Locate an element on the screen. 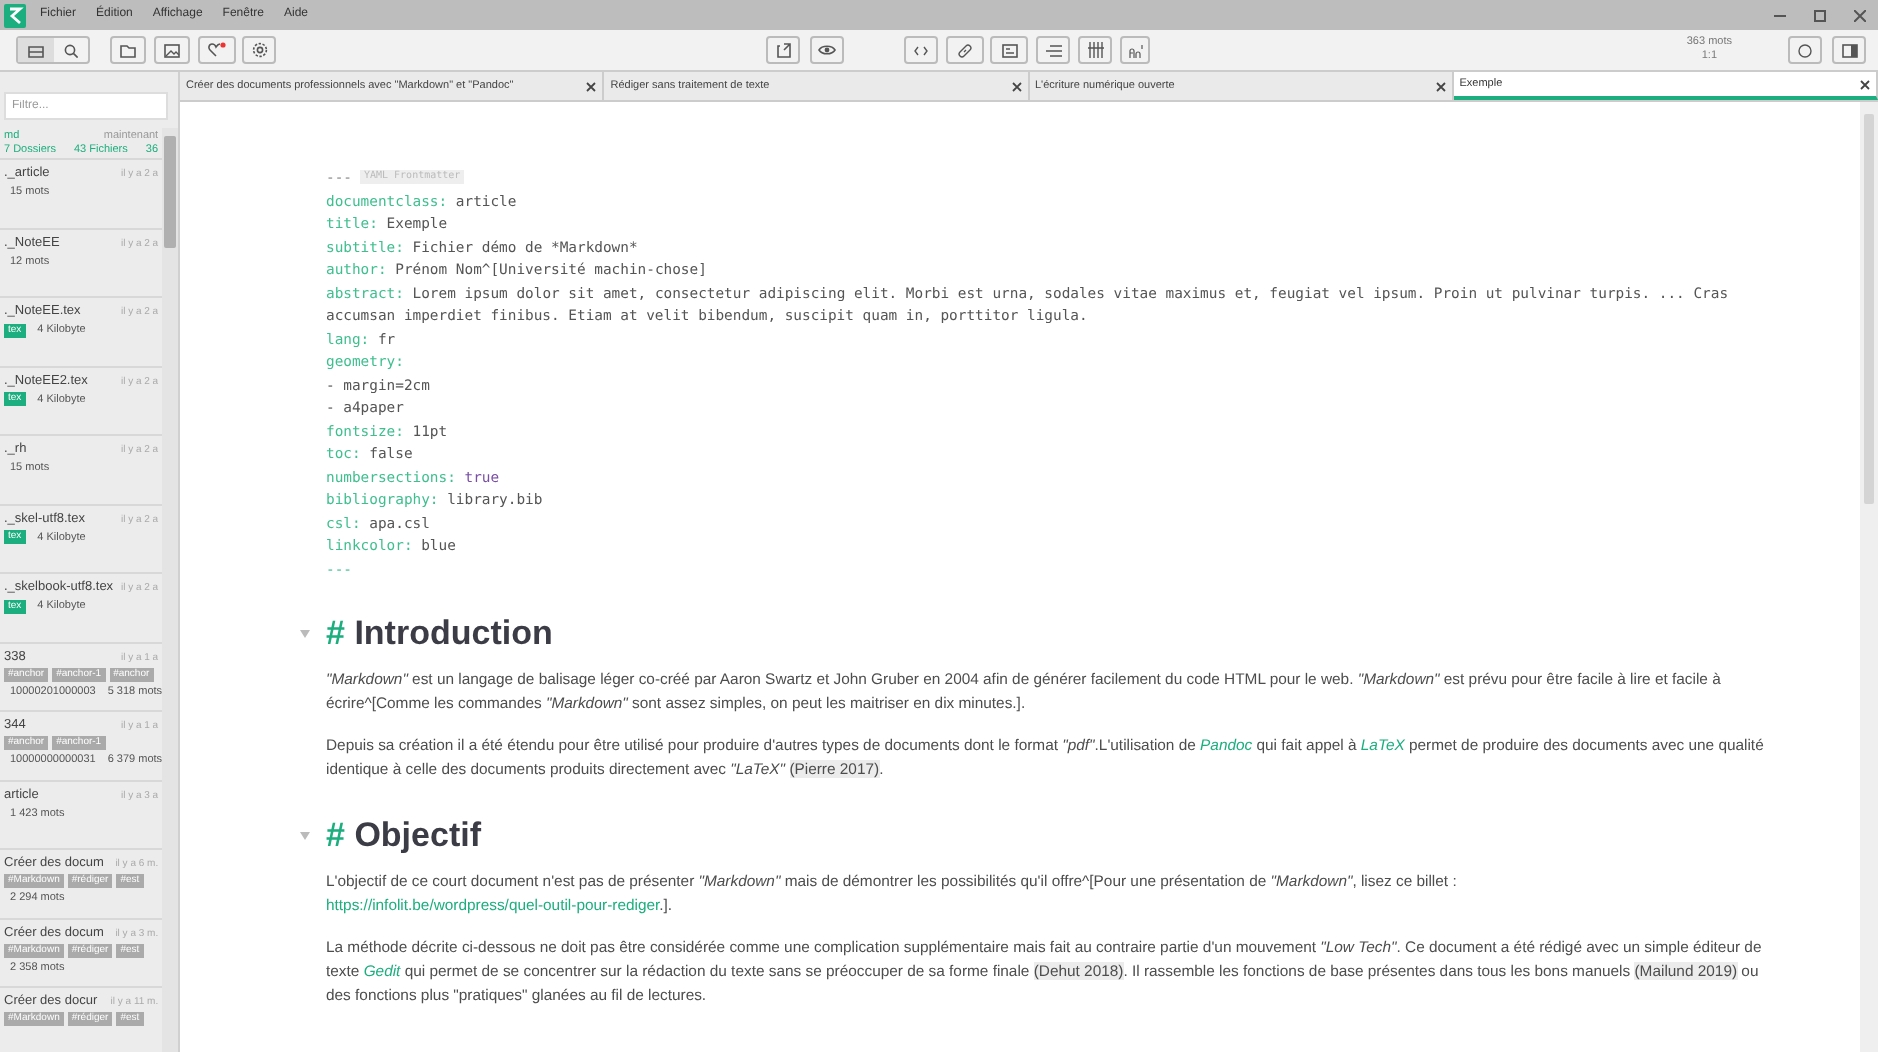 The height and width of the screenshot is (1052, 1878). code-icon is located at coordinates (921, 50).